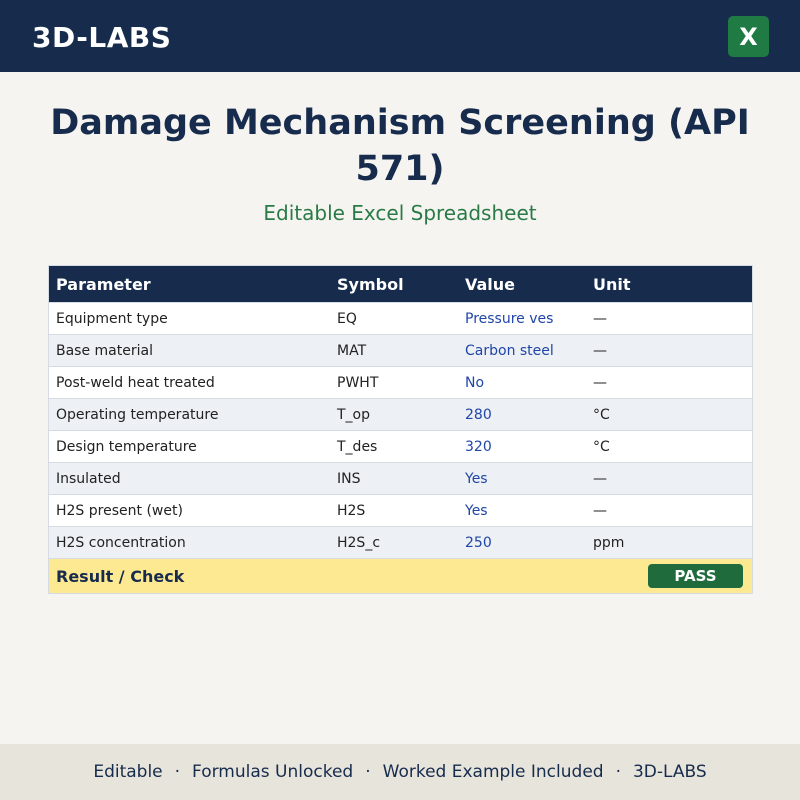 The image size is (800, 800). I want to click on parameter-cell: Design temperature, so click(126, 446).